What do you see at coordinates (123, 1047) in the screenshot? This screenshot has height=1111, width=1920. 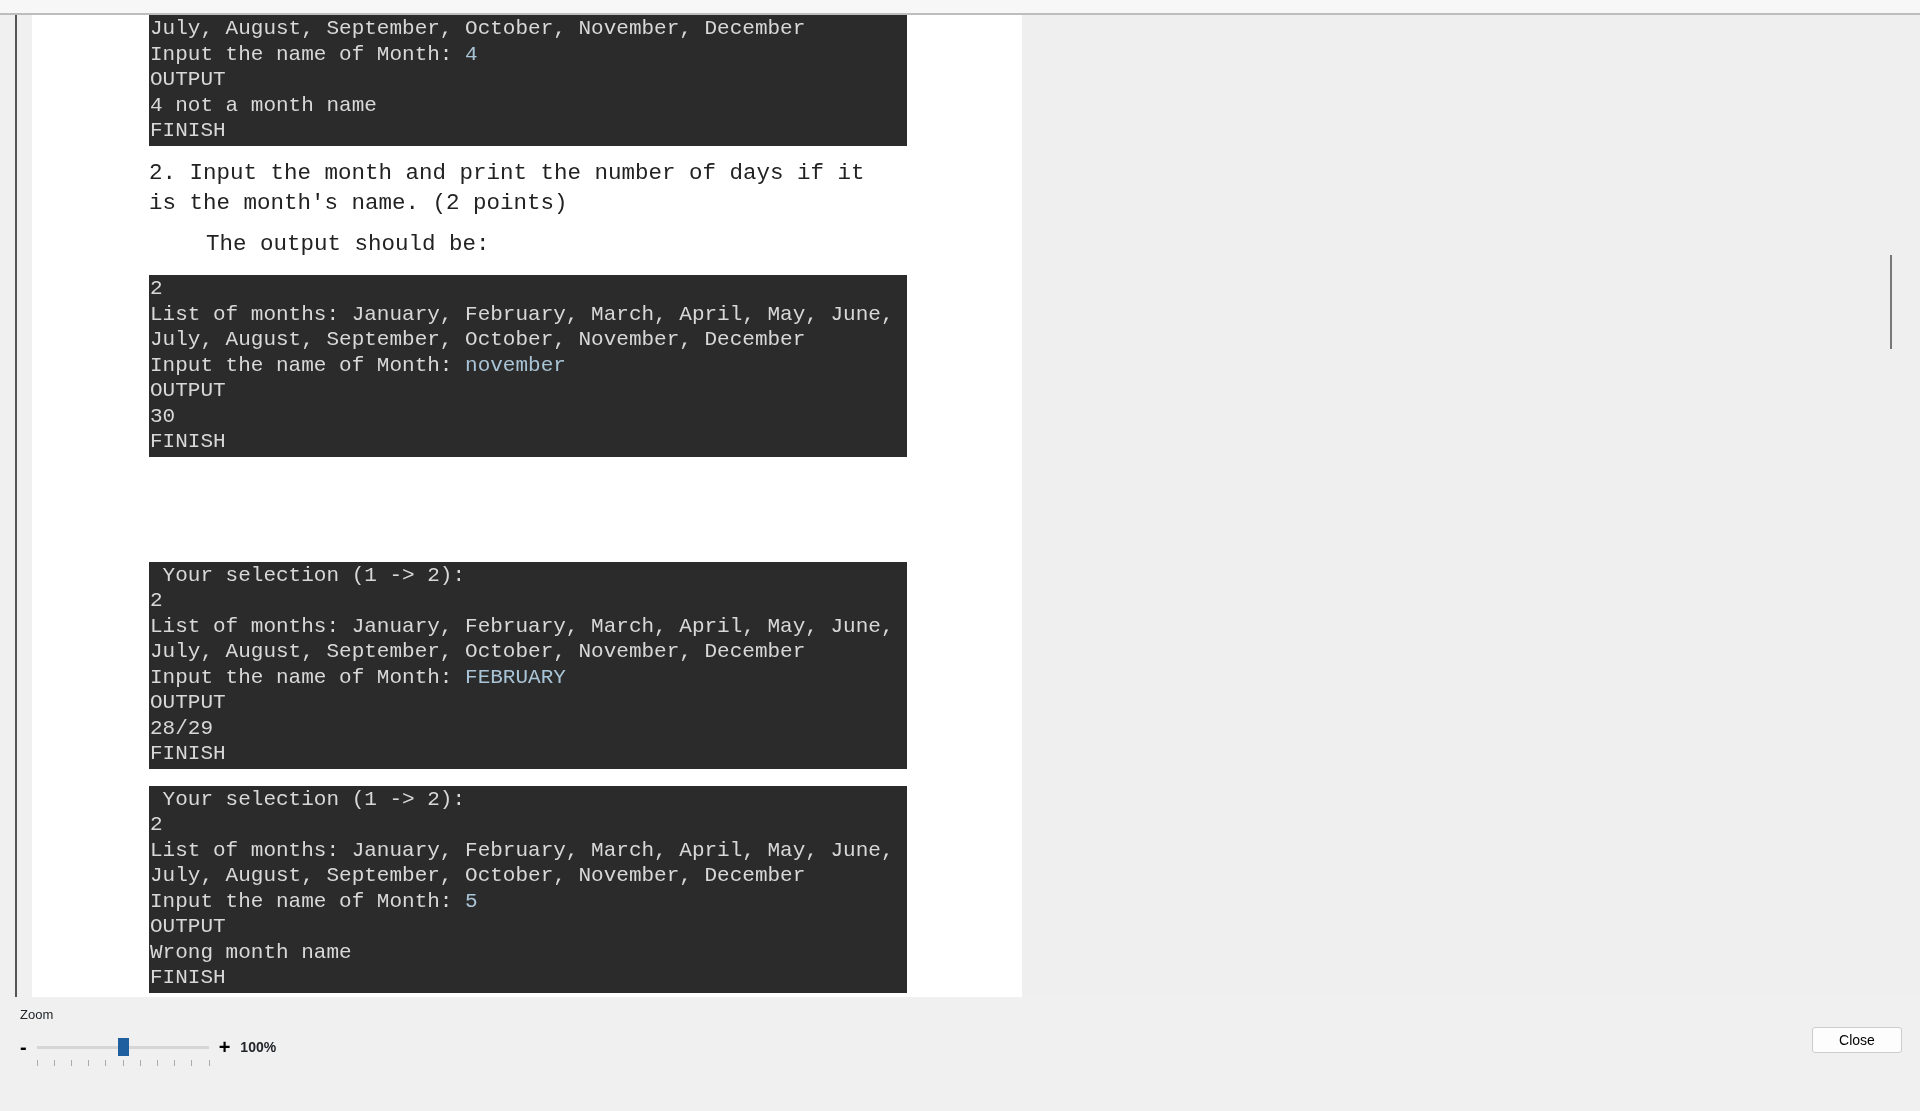 I see `slider-thumb` at bounding box center [123, 1047].